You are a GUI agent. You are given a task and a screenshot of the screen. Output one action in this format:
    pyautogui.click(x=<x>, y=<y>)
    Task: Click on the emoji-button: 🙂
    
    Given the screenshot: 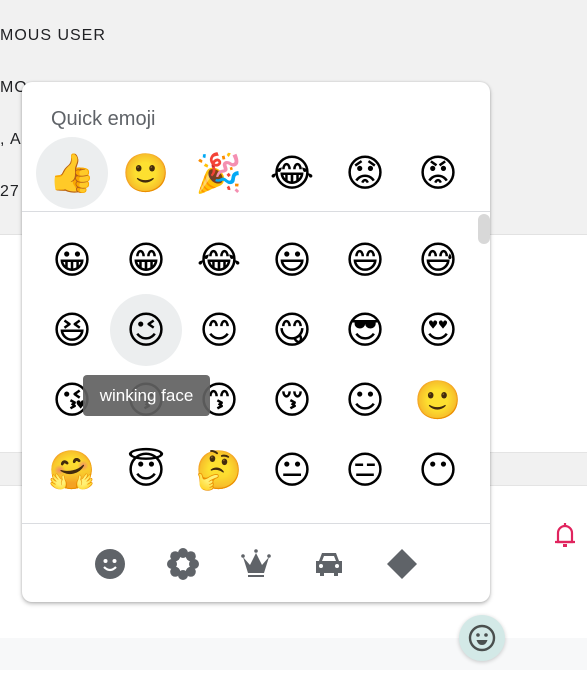 What is the action you would take?
    pyautogui.click(x=438, y=400)
    